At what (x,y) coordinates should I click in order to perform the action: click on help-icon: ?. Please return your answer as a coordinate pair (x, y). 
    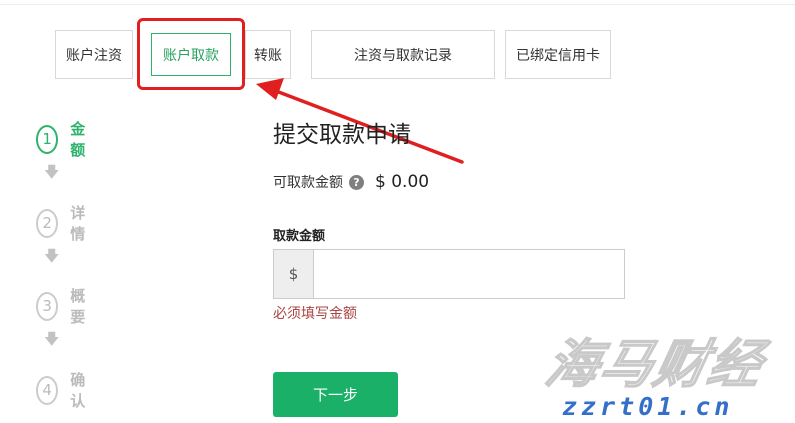
    Looking at the image, I should click on (356, 182).